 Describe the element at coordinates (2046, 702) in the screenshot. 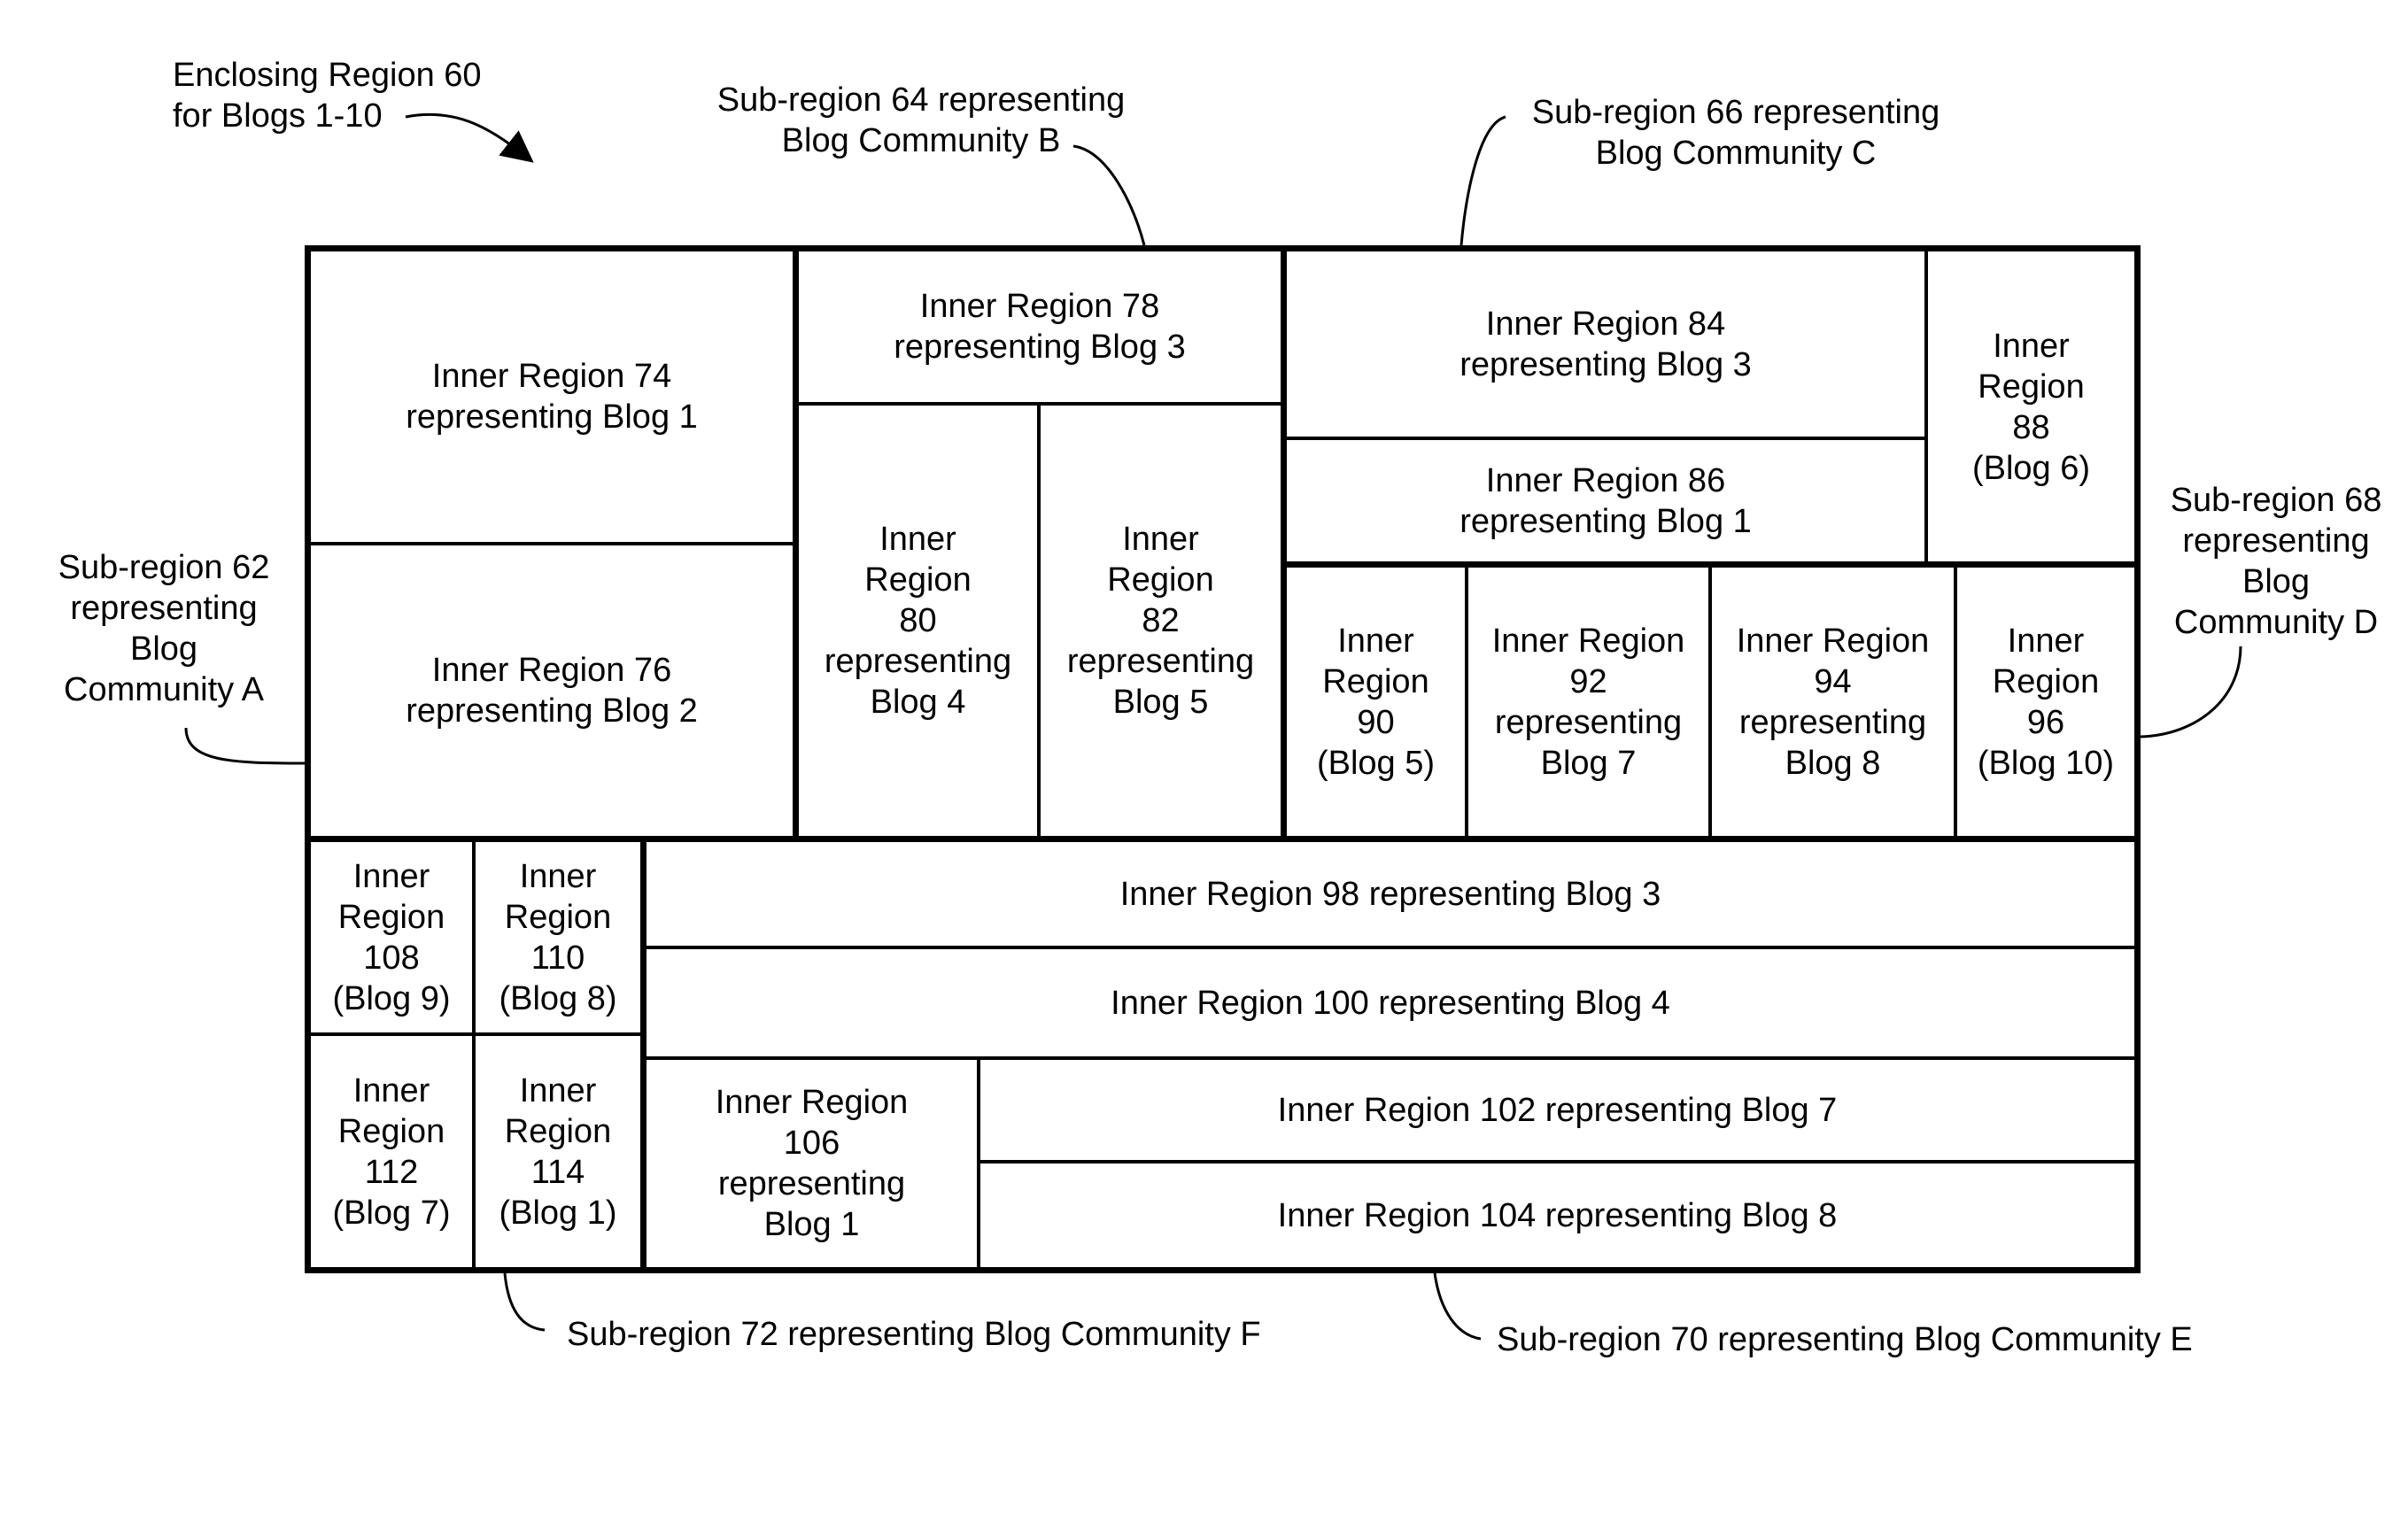

I see `inner-region-96: Inner Region 96 (Blog 10)` at that location.